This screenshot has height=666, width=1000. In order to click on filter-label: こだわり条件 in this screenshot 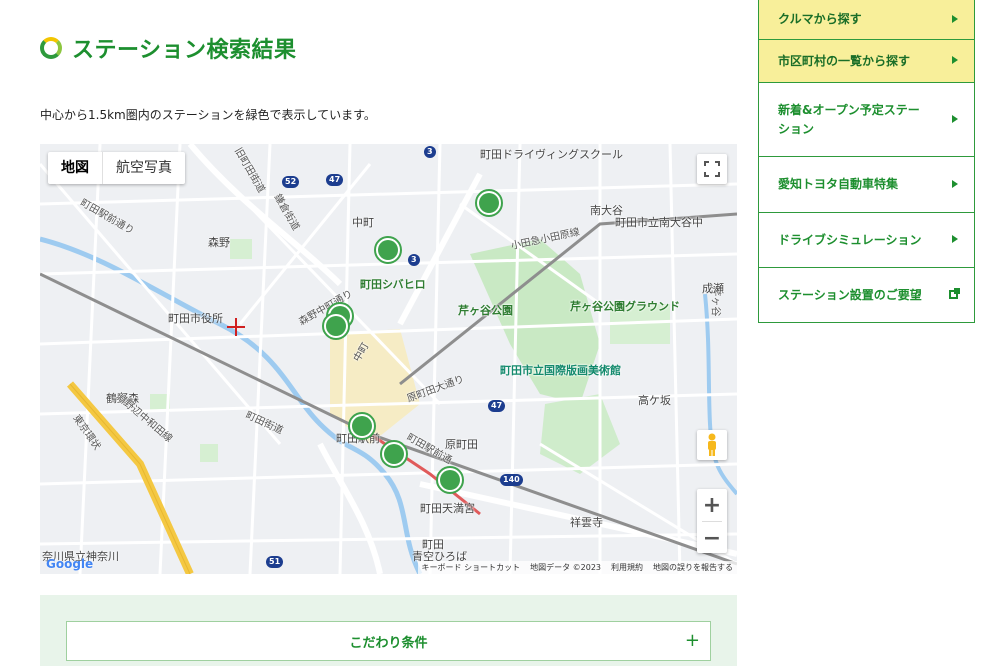, I will do `click(388, 643)`.